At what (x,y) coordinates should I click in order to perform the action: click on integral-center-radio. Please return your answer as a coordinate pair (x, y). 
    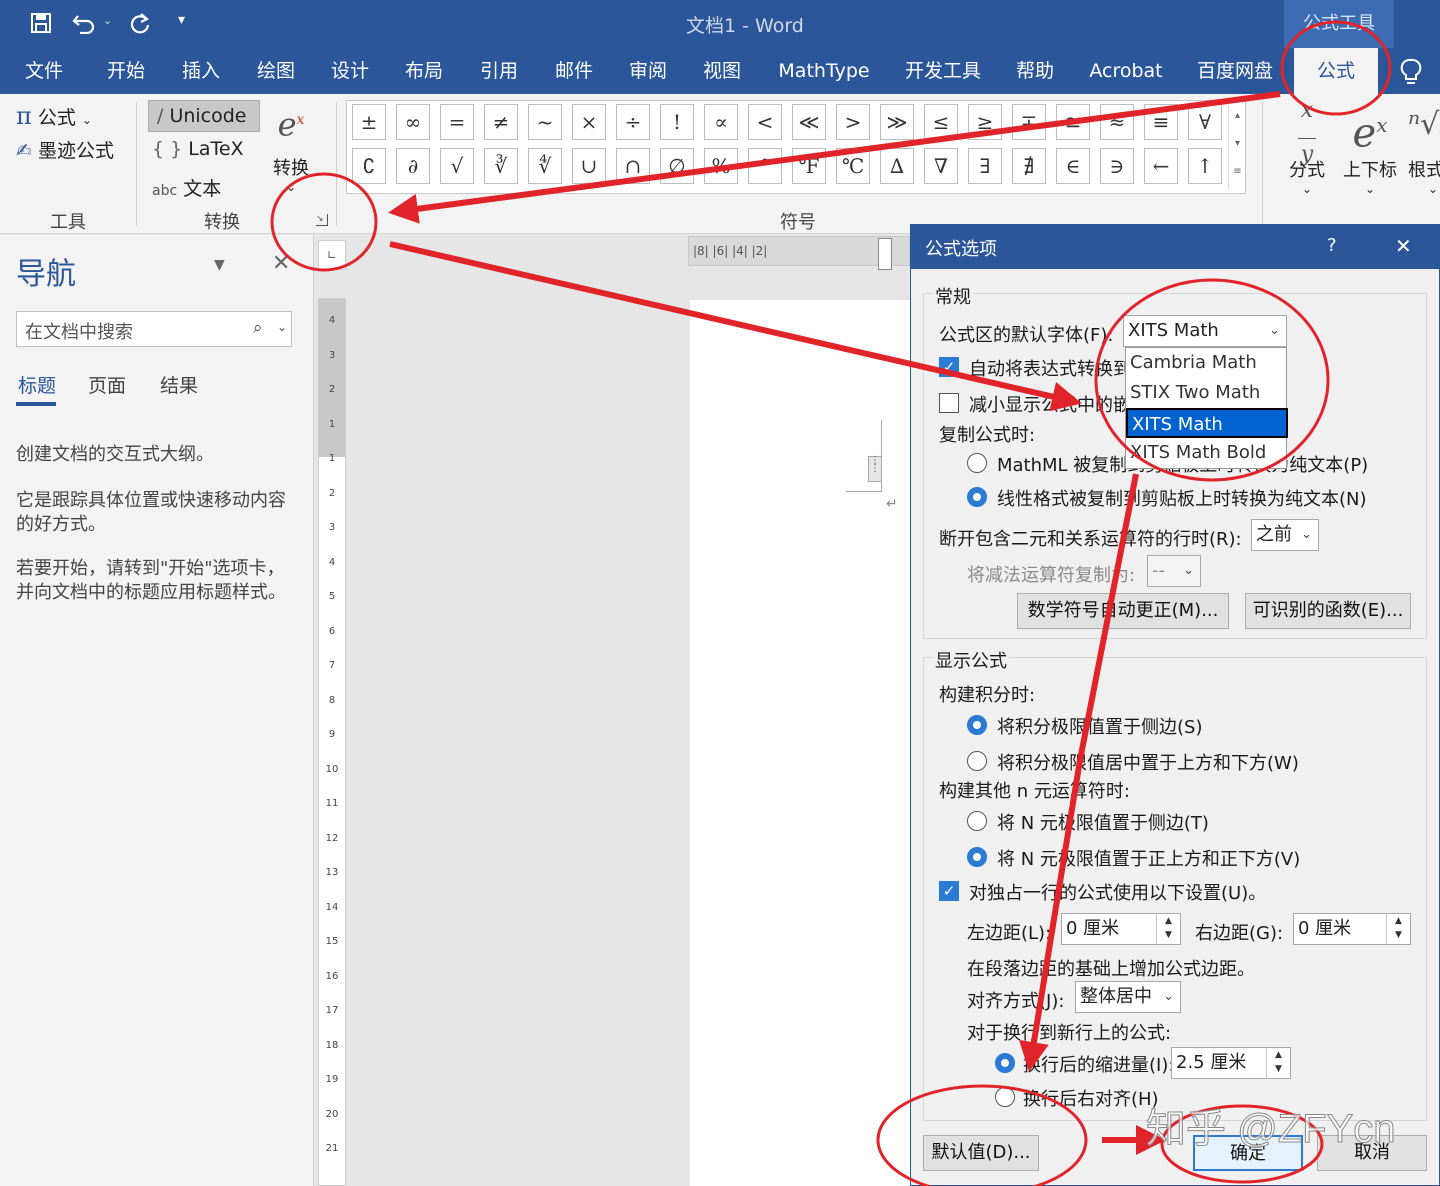
    Looking at the image, I should click on (977, 761).